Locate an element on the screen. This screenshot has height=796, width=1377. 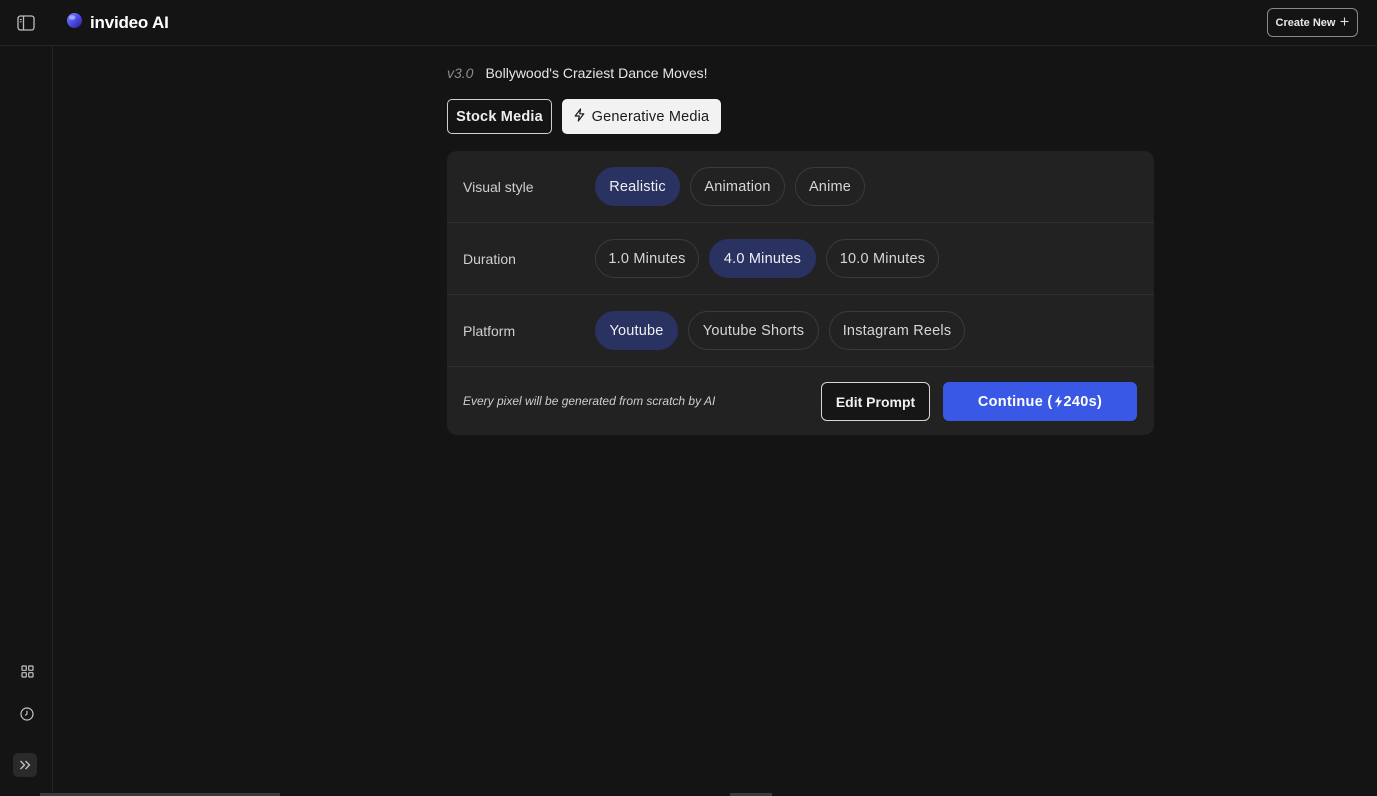
left-rail is located at coordinates (26, 421).